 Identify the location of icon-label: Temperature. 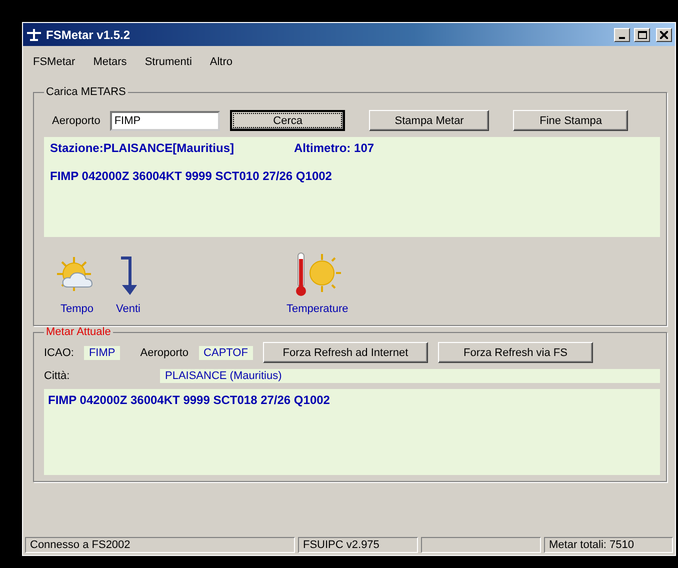
(317, 309).